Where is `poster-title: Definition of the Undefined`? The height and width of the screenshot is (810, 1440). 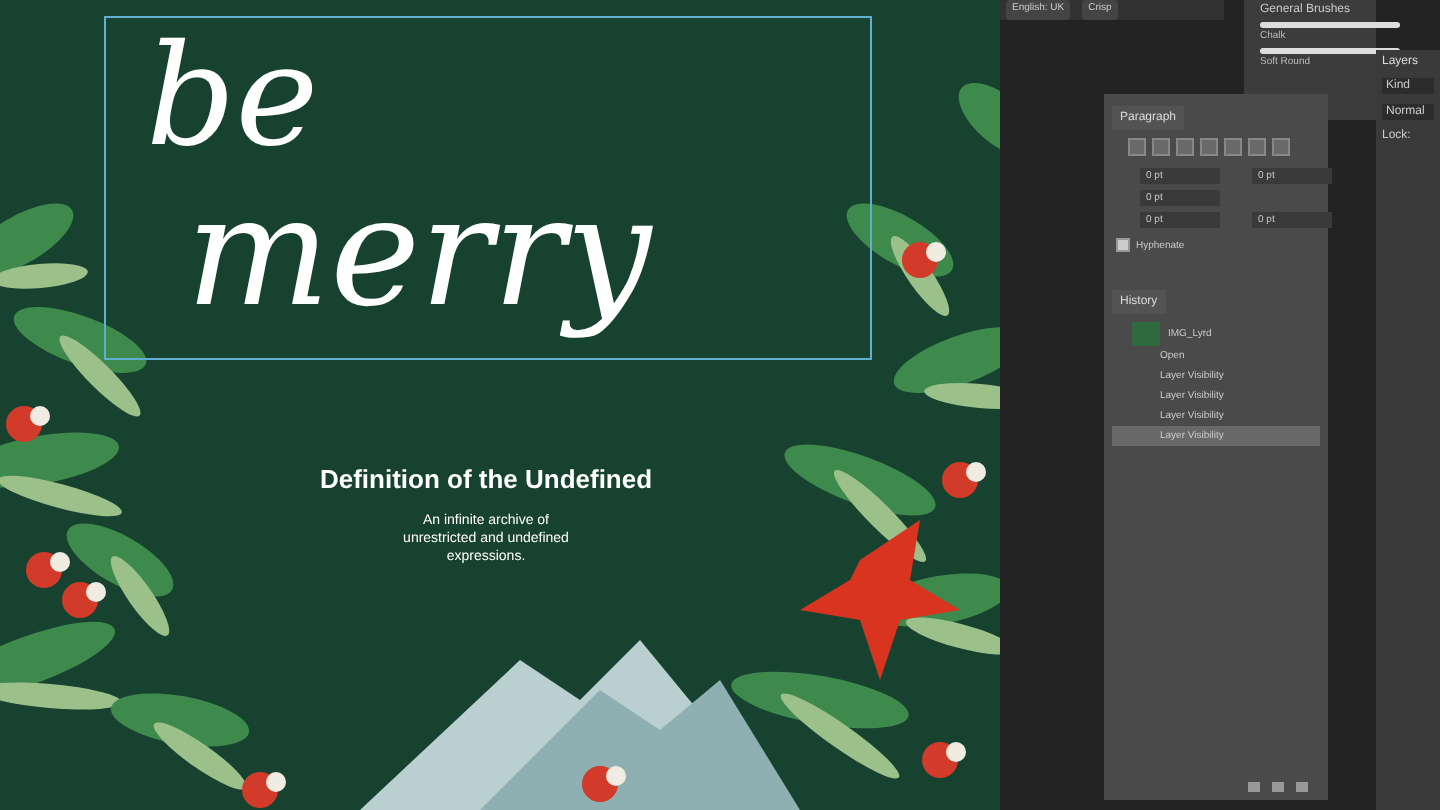
poster-title: Definition of the Undefined is located at coordinates (486, 479).